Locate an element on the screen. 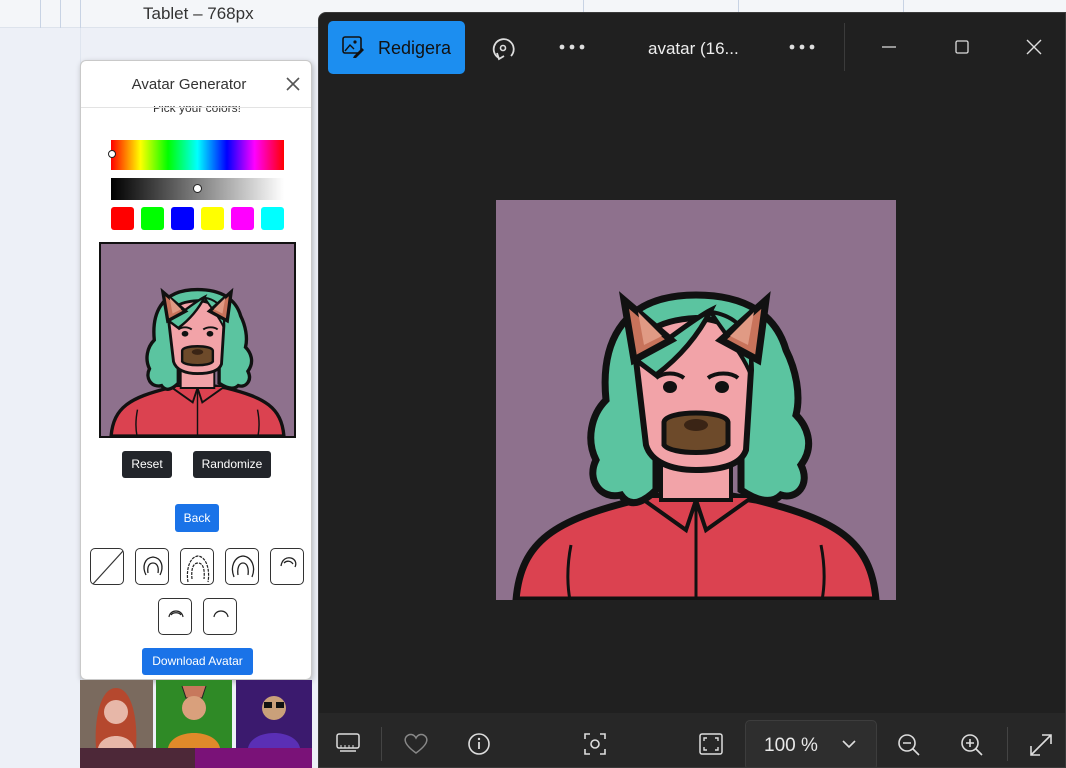  avatar-preview-image is located at coordinates (197, 340).